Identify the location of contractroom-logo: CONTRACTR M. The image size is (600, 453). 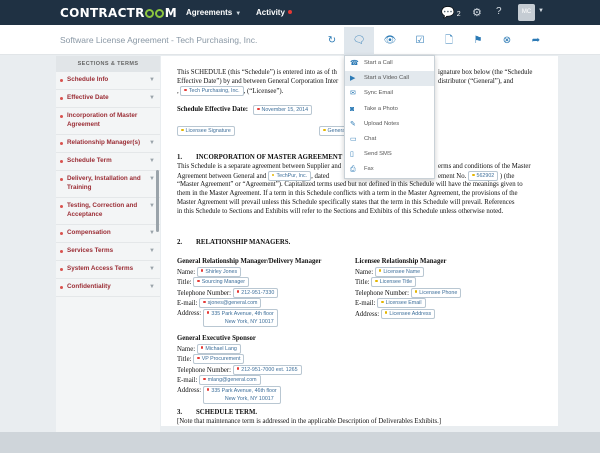
(118, 13).